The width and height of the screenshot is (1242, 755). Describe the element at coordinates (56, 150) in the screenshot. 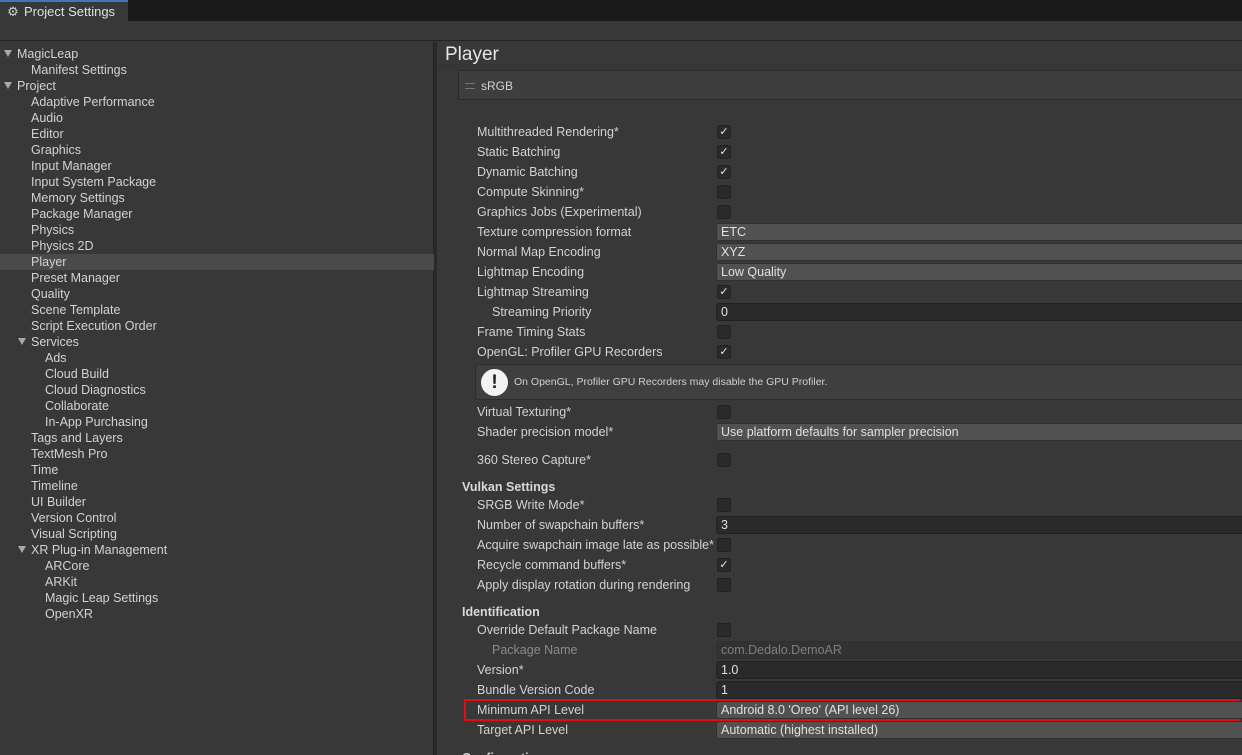

I see `sidebar-item-graphics: Graphics` at that location.